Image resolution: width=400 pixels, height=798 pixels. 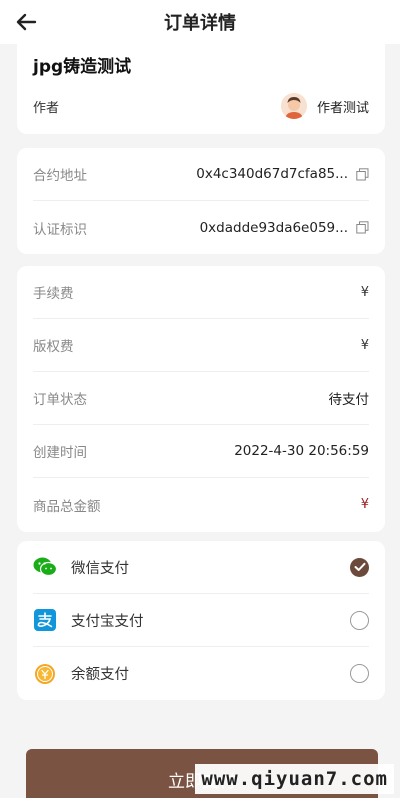 I want to click on back-button, so click(x=26, y=22).